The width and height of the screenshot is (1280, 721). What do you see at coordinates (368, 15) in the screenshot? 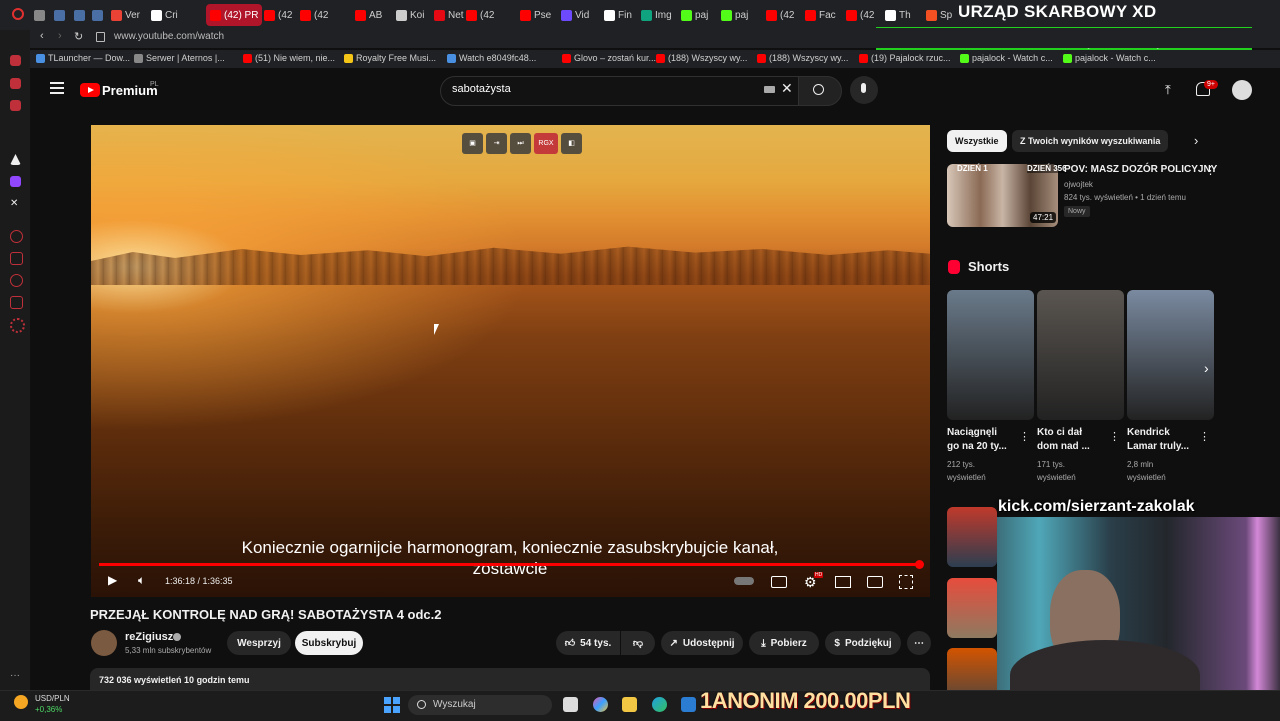
I see `browser-tab: AB` at bounding box center [368, 15].